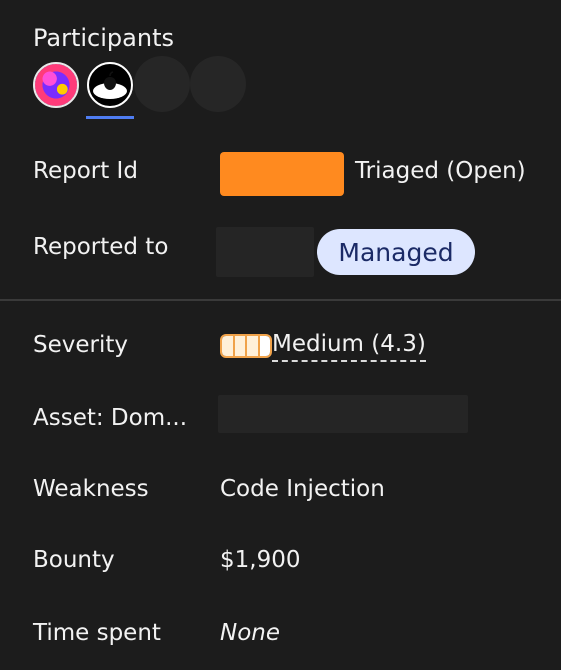 The image size is (561, 670). Describe the element at coordinates (110, 117) in the screenshot. I see `selected-avatar-underline` at that location.